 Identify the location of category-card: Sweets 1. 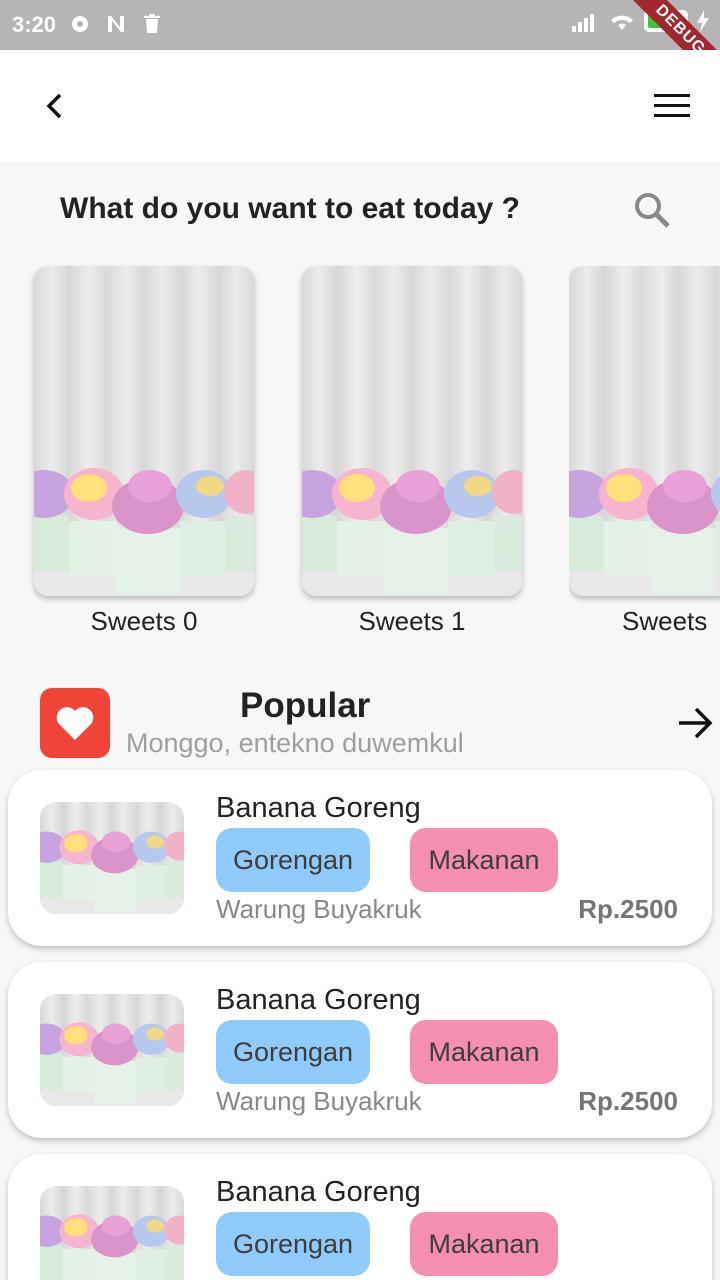
(412, 451).